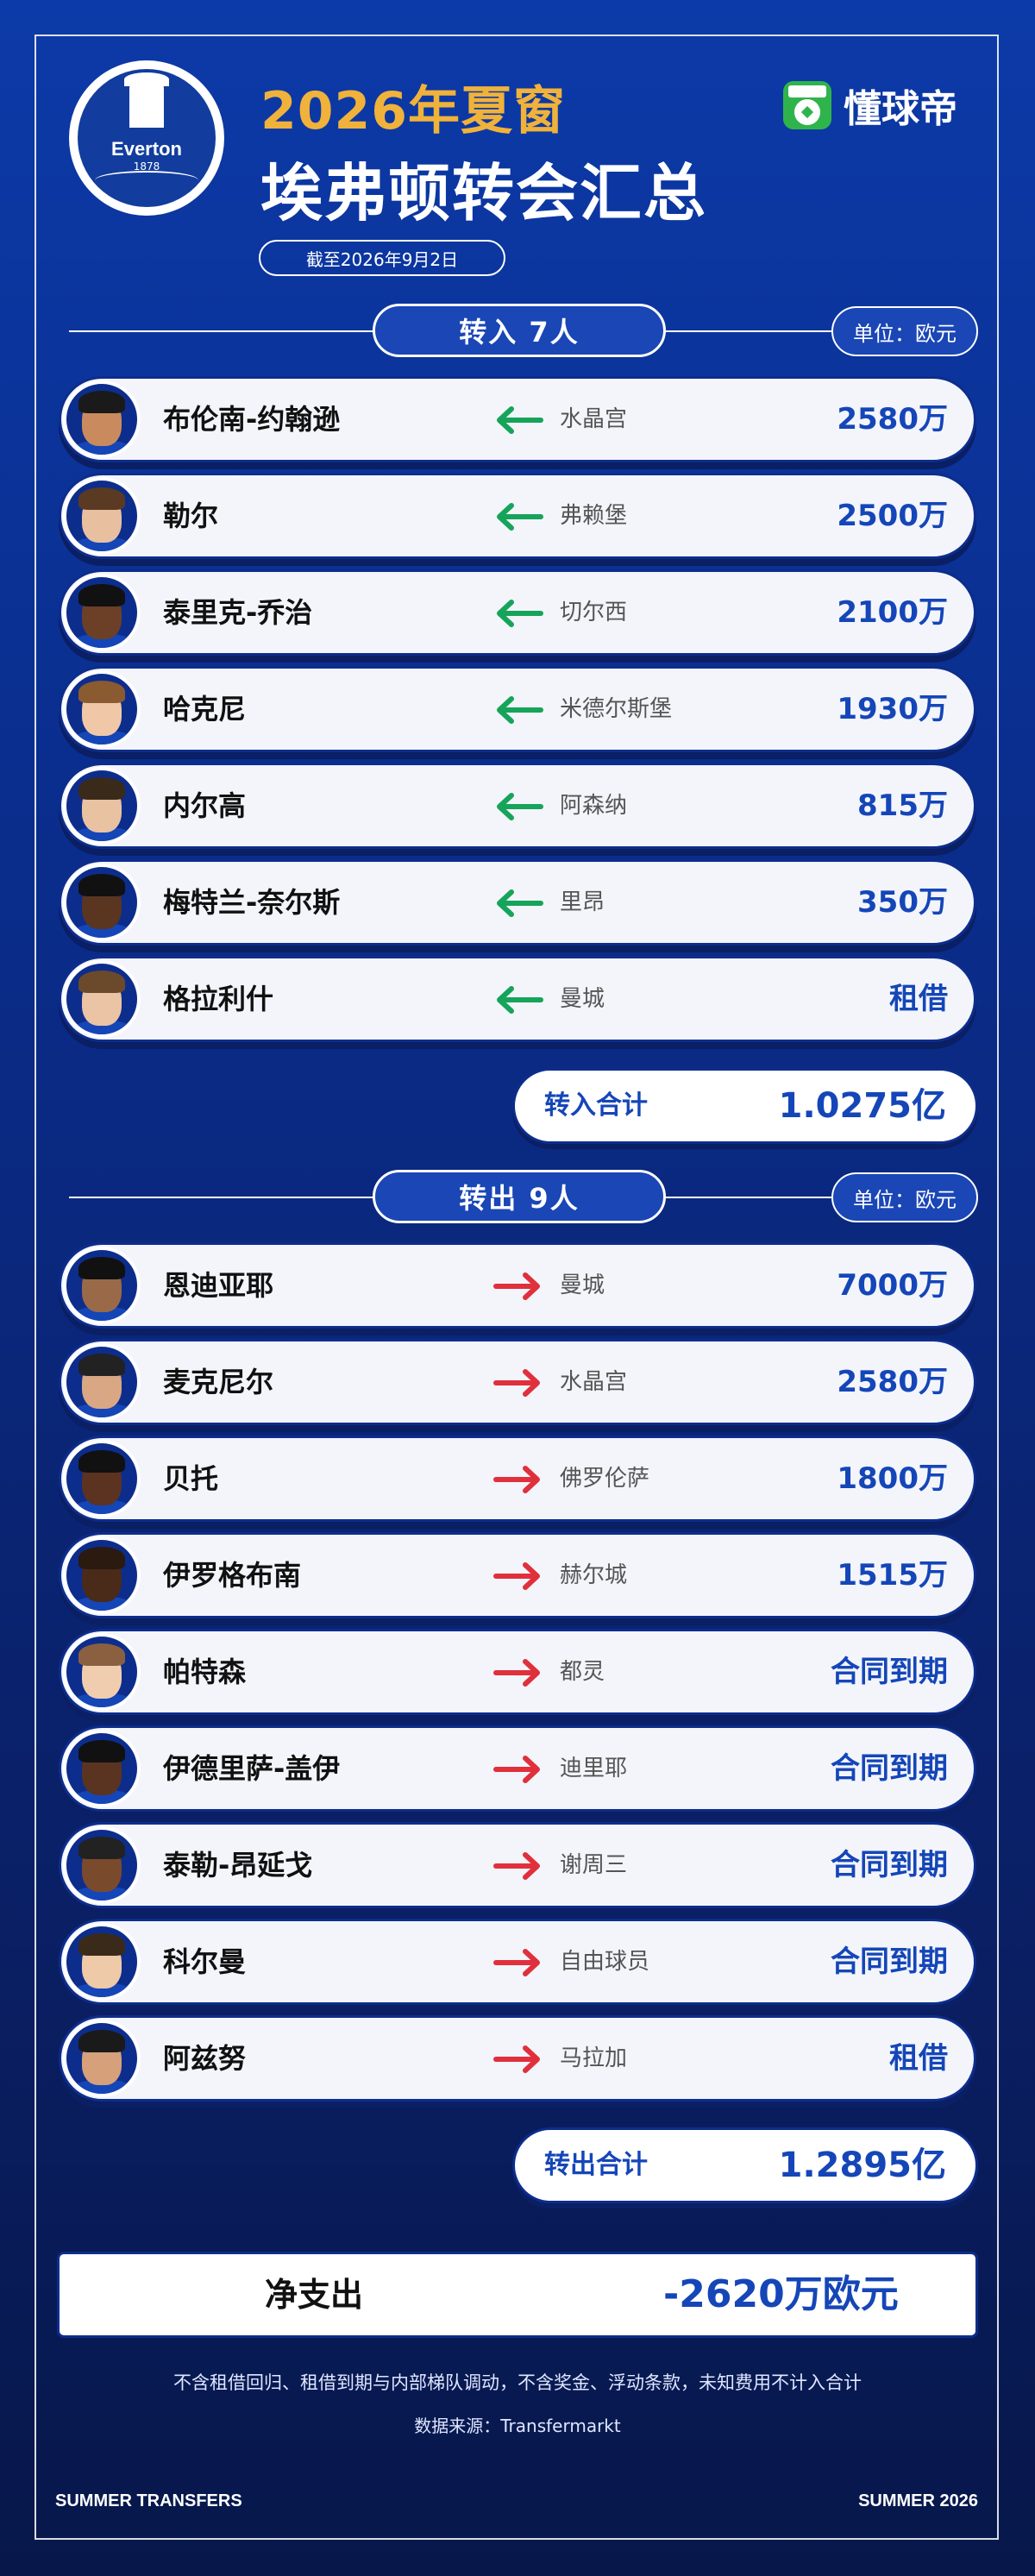 The image size is (1035, 2576). I want to click on footnote: 不含租借回归、租借到期与内部梯队调动，不含奖金、浮动条款，未知费用不计入合计, so click(517, 2382).